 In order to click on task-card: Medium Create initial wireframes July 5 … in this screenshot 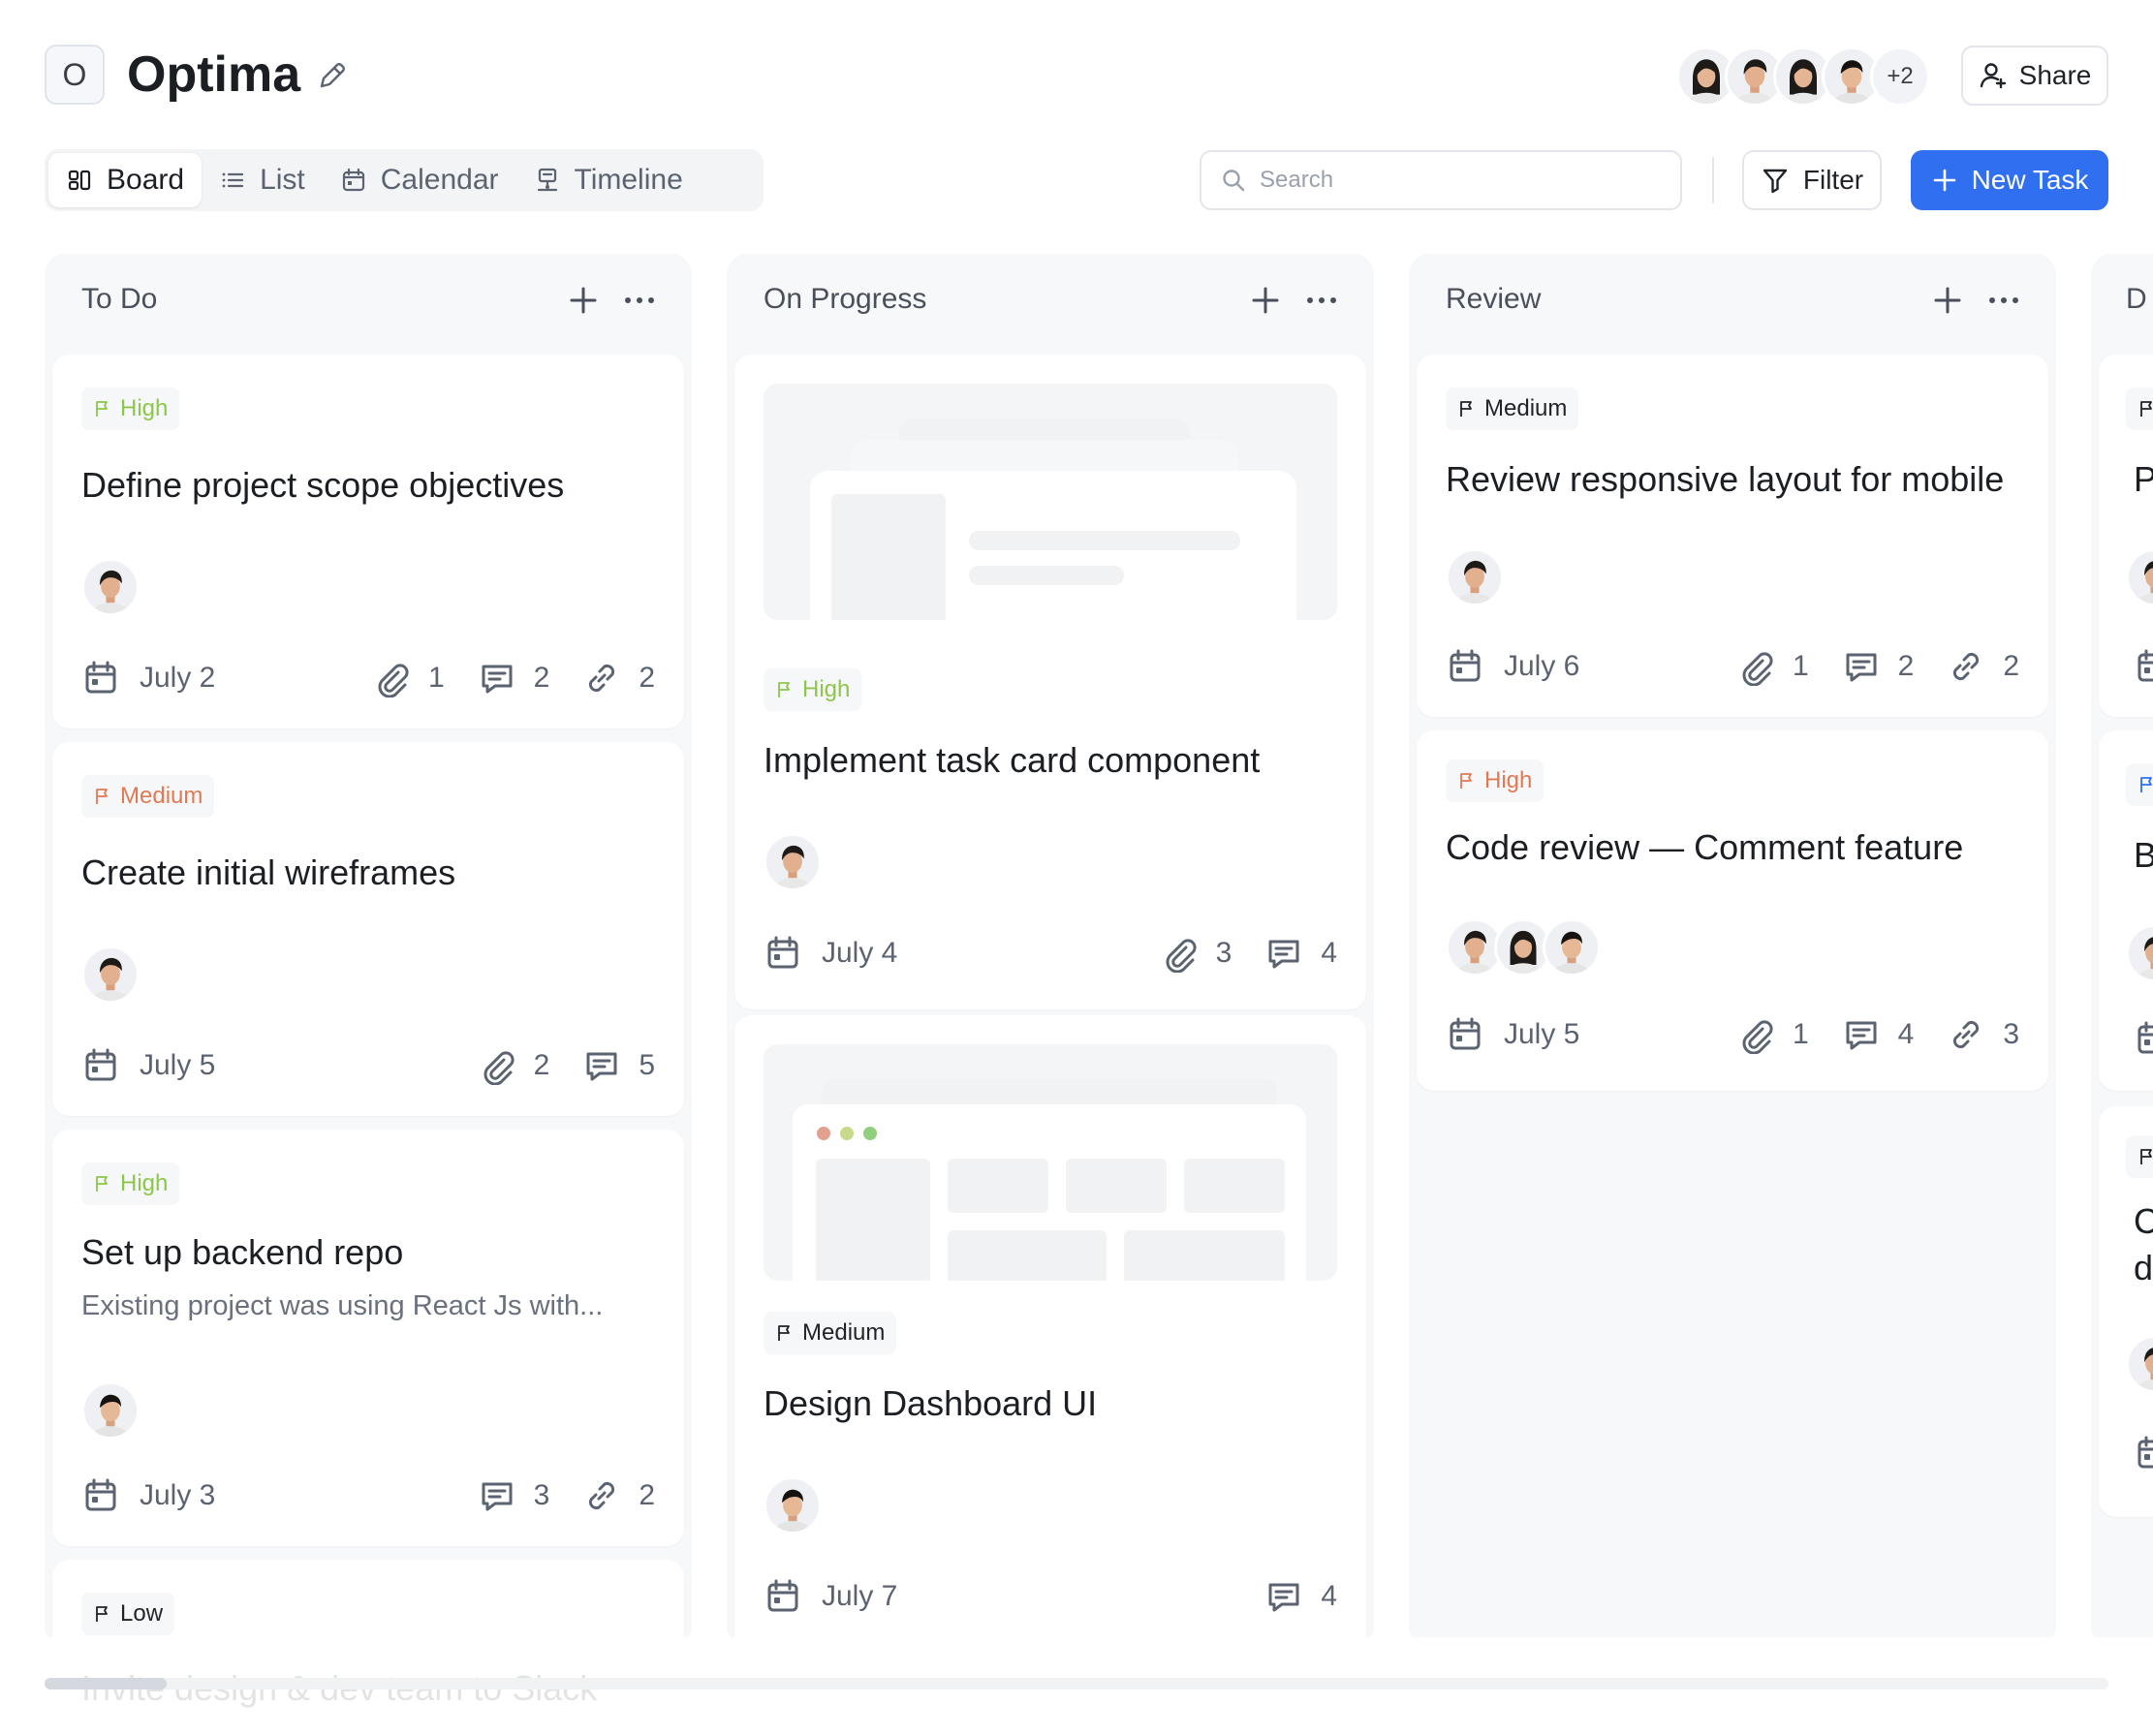, I will do `click(368, 929)`.